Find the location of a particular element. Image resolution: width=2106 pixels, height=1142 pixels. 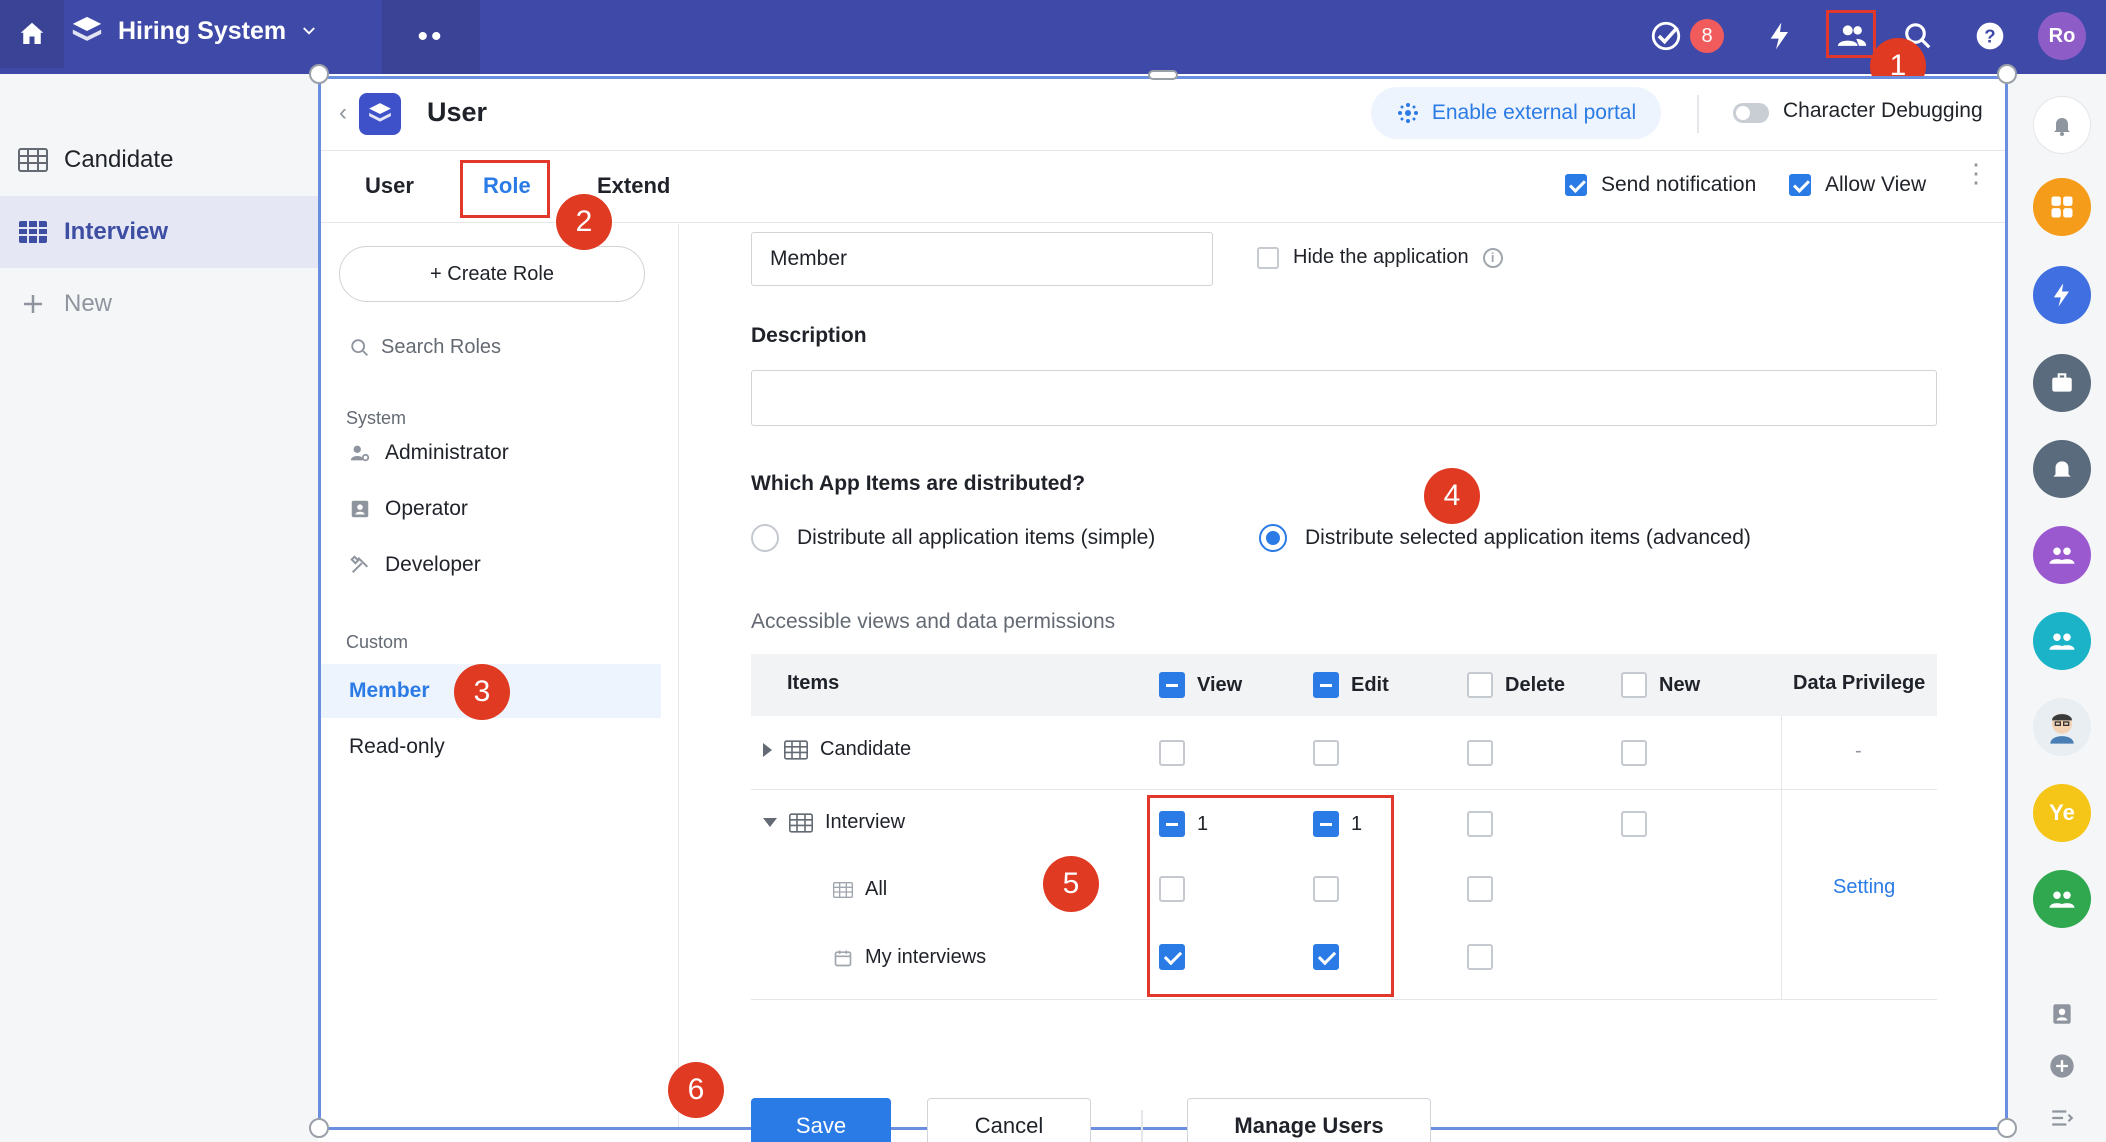

description-label: Description is located at coordinates (809, 335).